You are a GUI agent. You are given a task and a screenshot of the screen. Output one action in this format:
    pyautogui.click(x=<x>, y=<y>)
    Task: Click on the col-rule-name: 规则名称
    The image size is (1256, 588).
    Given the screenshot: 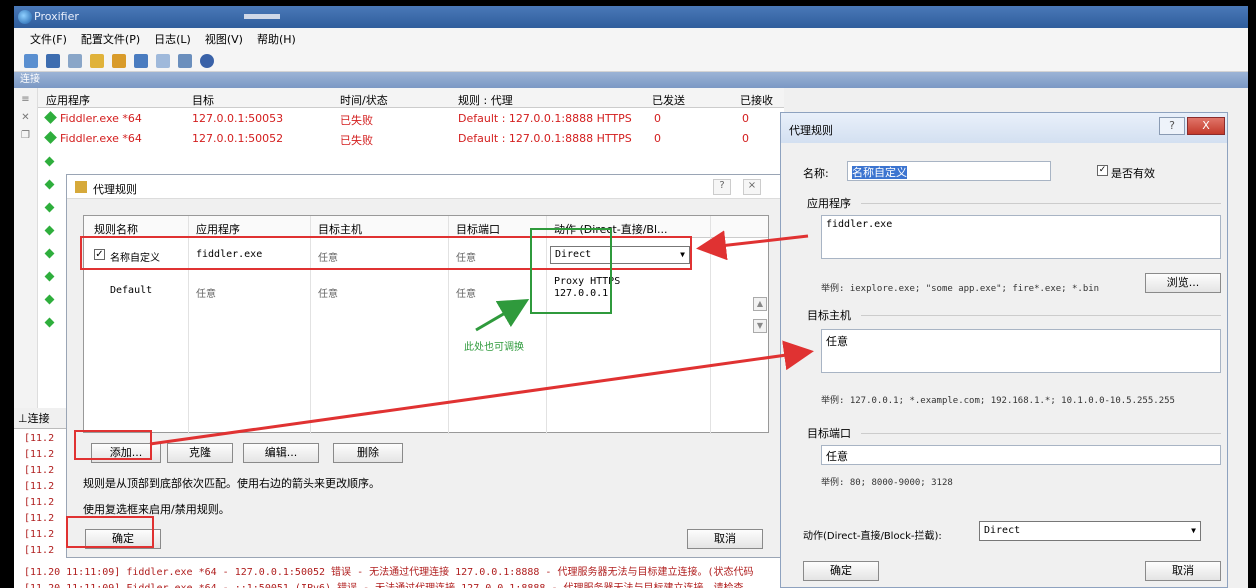 What is the action you would take?
    pyautogui.click(x=116, y=229)
    